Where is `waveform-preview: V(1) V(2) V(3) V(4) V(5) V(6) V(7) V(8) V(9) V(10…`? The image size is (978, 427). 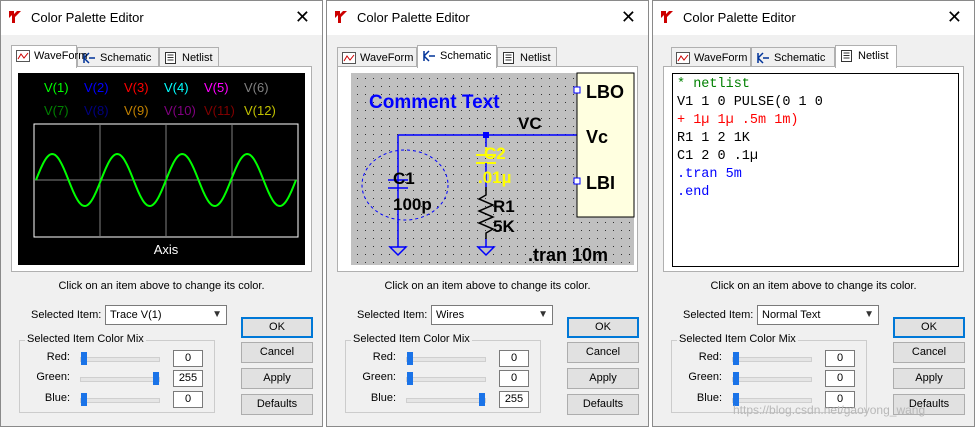 waveform-preview: V(1) V(2) V(3) V(4) V(5) V(6) V(7) V(8) V(9) V(10… is located at coordinates (161, 169).